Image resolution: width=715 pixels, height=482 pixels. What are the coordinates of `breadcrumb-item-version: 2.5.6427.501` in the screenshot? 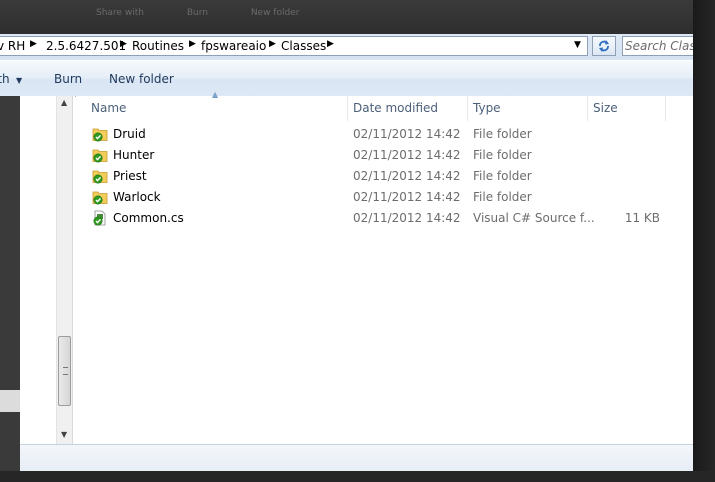 It's located at (86, 46).